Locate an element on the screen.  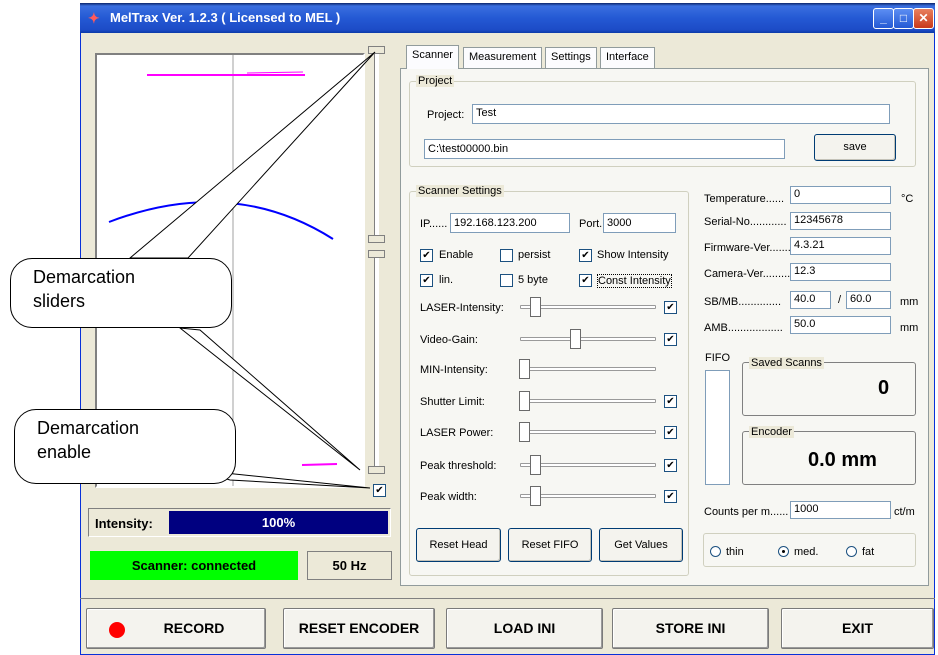
shutter-limit-label: Shutter Limit: is located at coordinates (452, 402).